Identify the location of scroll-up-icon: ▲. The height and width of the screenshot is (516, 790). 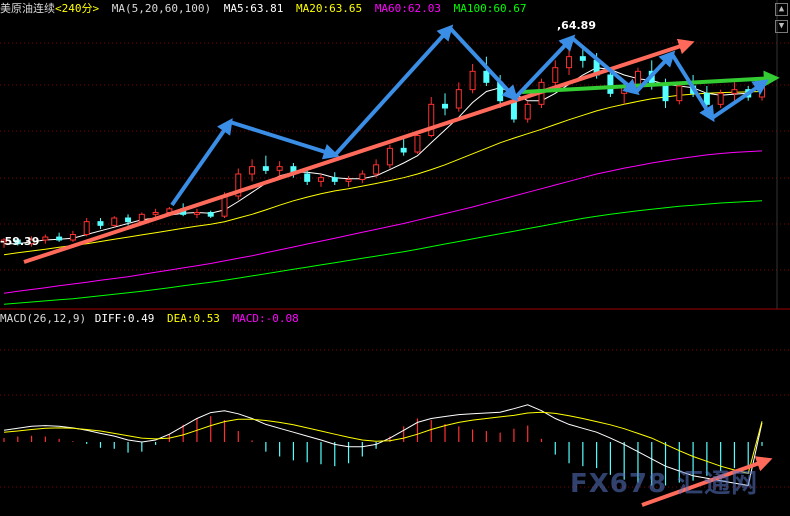
(781, 9).